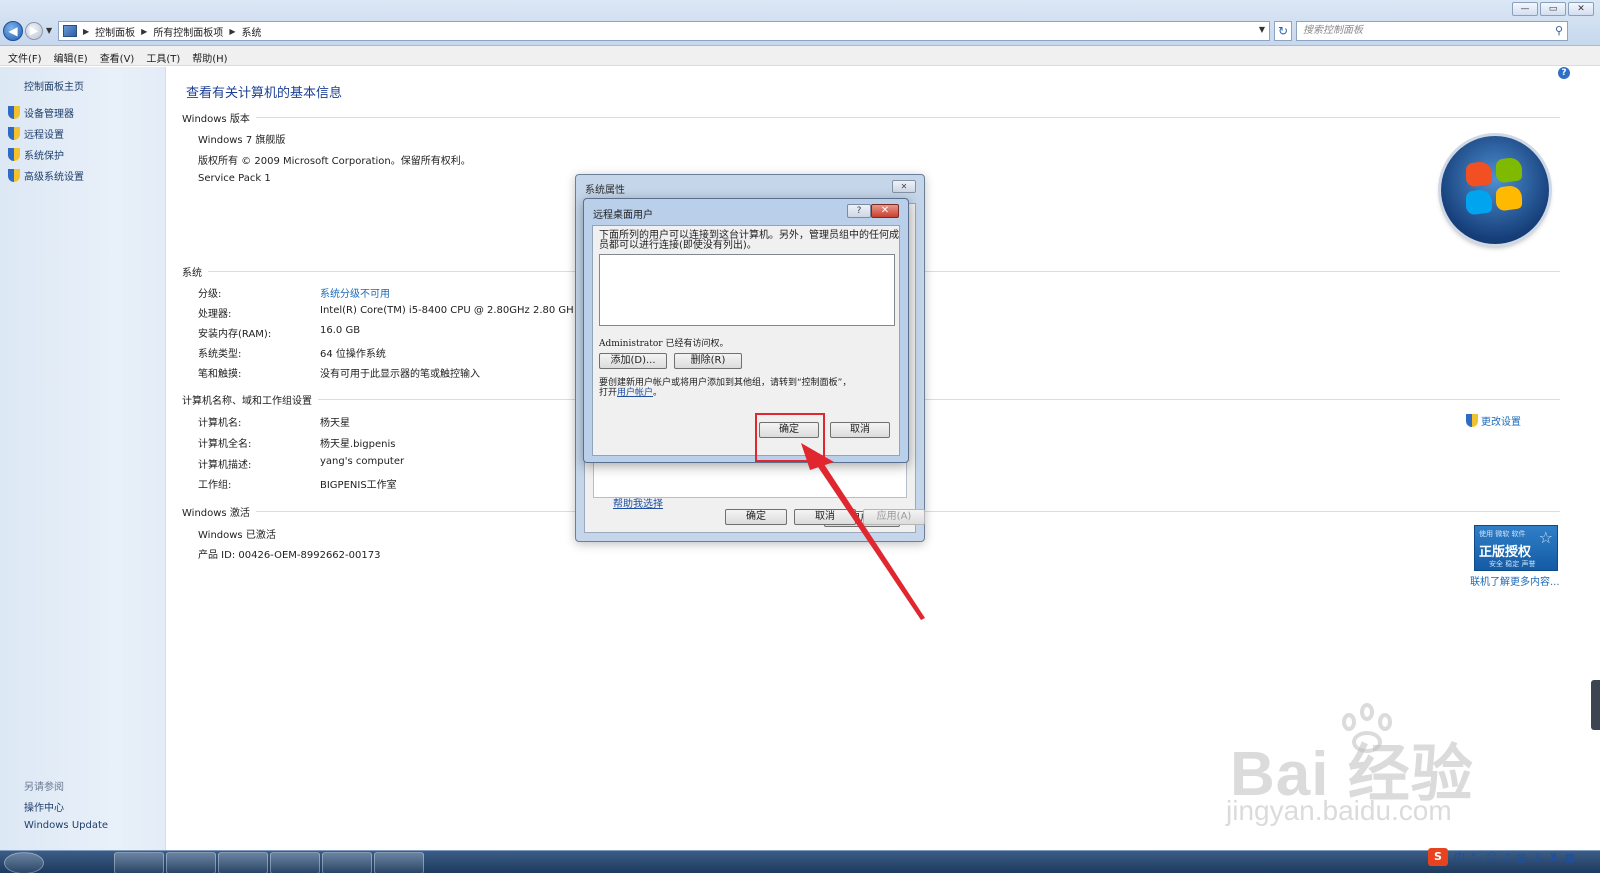 This screenshot has width=1600, height=873. What do you see at coordinates (1509, 170) in the screenshot?
I see `flag-green` at bounding box center [1509, 170].